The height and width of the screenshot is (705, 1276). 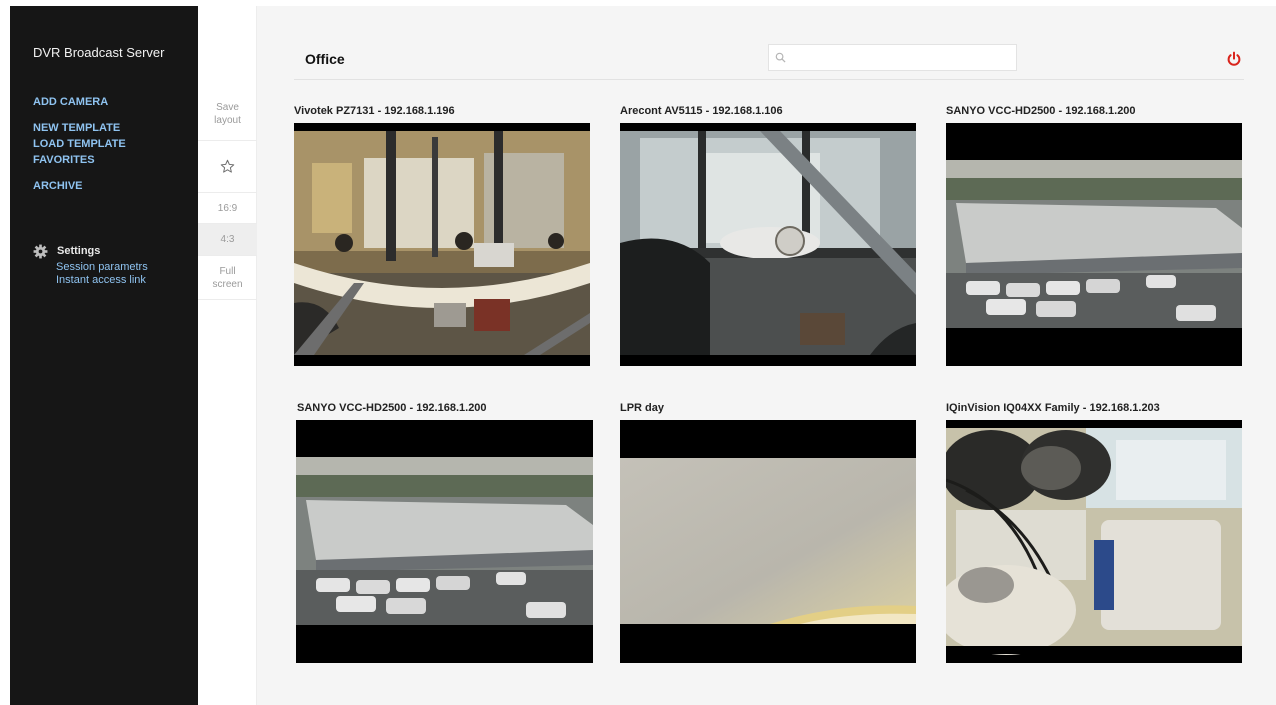 What do you see at coordinates (227, 120) in the screenshot?
I see `save-layout-label-2: layout` at bounding box center [227, 120].